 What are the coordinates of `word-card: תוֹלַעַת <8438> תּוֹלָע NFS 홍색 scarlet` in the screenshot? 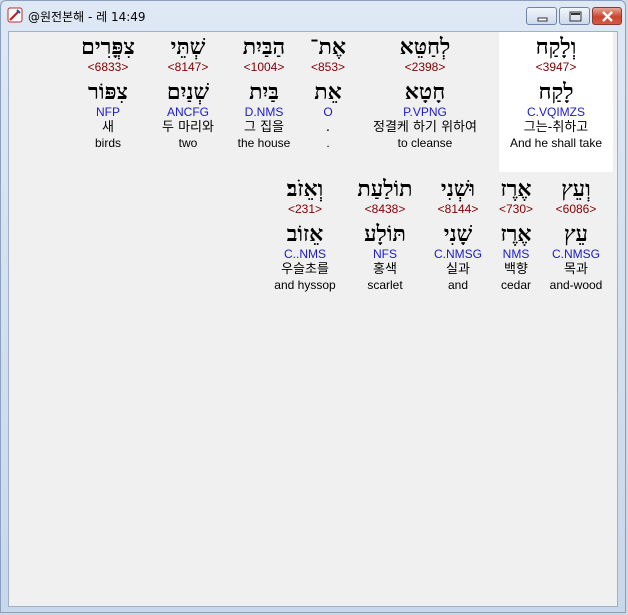 It's located at (385, 234).